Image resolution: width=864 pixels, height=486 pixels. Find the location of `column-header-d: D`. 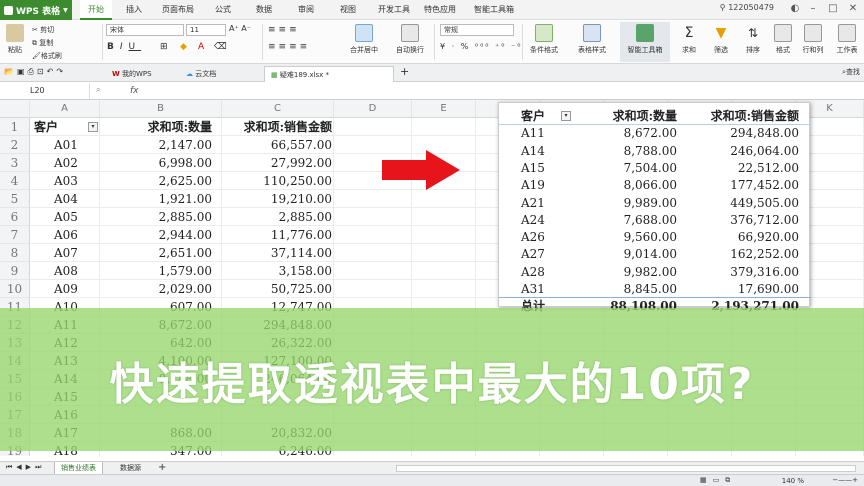

column-header-d: D is located at coordinates (373, 109).